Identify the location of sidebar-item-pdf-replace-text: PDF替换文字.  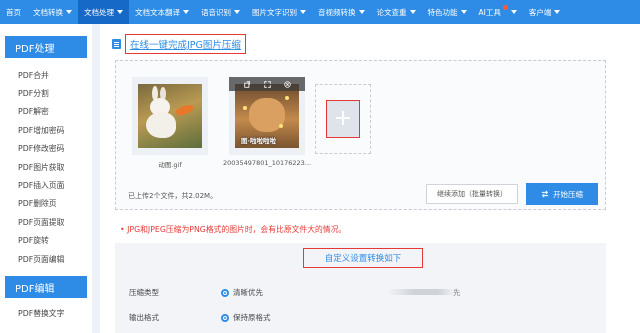
(46, 313).